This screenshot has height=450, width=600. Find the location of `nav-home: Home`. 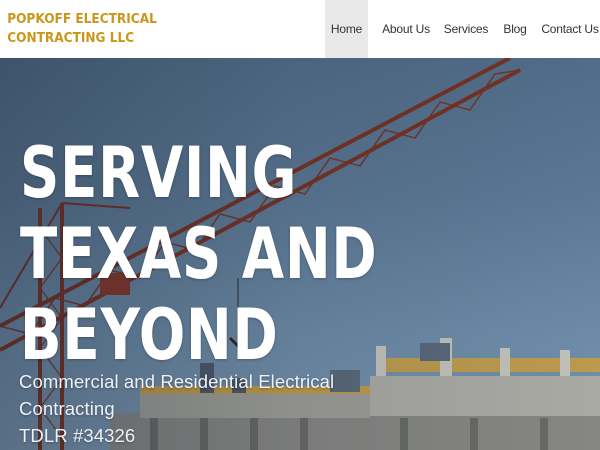

nav-home: Home is located at coordinates (346, 29).